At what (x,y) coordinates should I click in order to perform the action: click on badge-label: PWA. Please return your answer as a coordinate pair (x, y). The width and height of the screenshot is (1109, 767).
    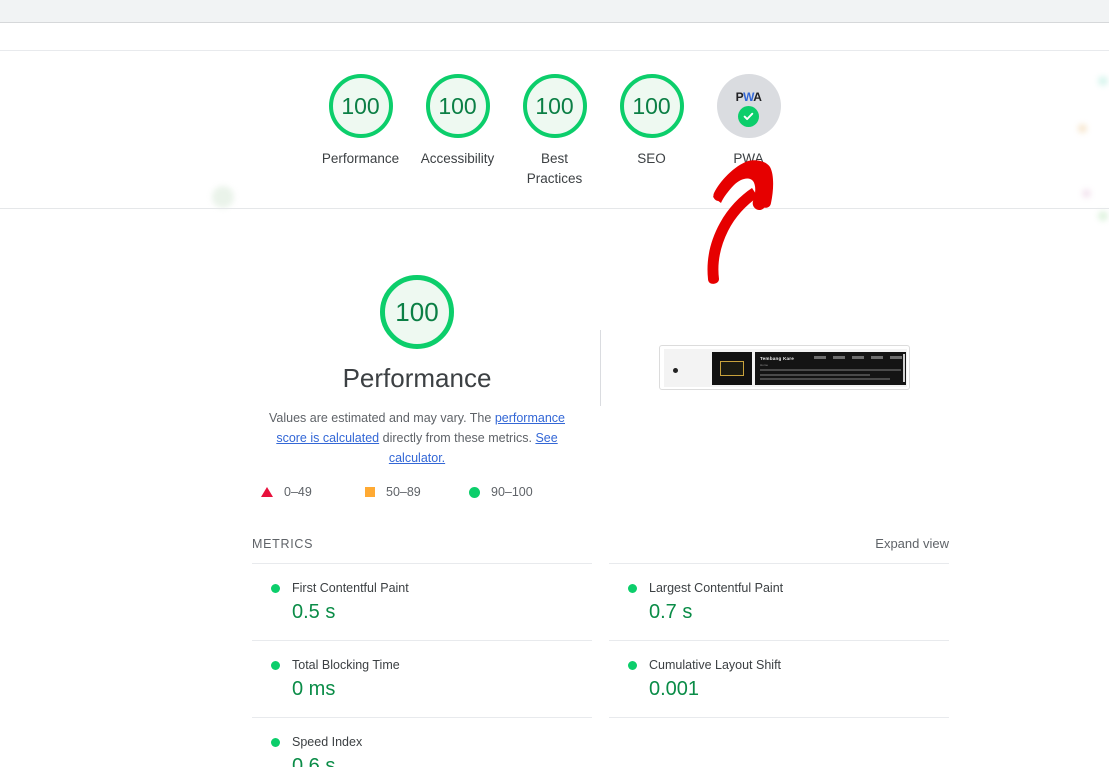
    Looking at the image, I should click on (748, 158).